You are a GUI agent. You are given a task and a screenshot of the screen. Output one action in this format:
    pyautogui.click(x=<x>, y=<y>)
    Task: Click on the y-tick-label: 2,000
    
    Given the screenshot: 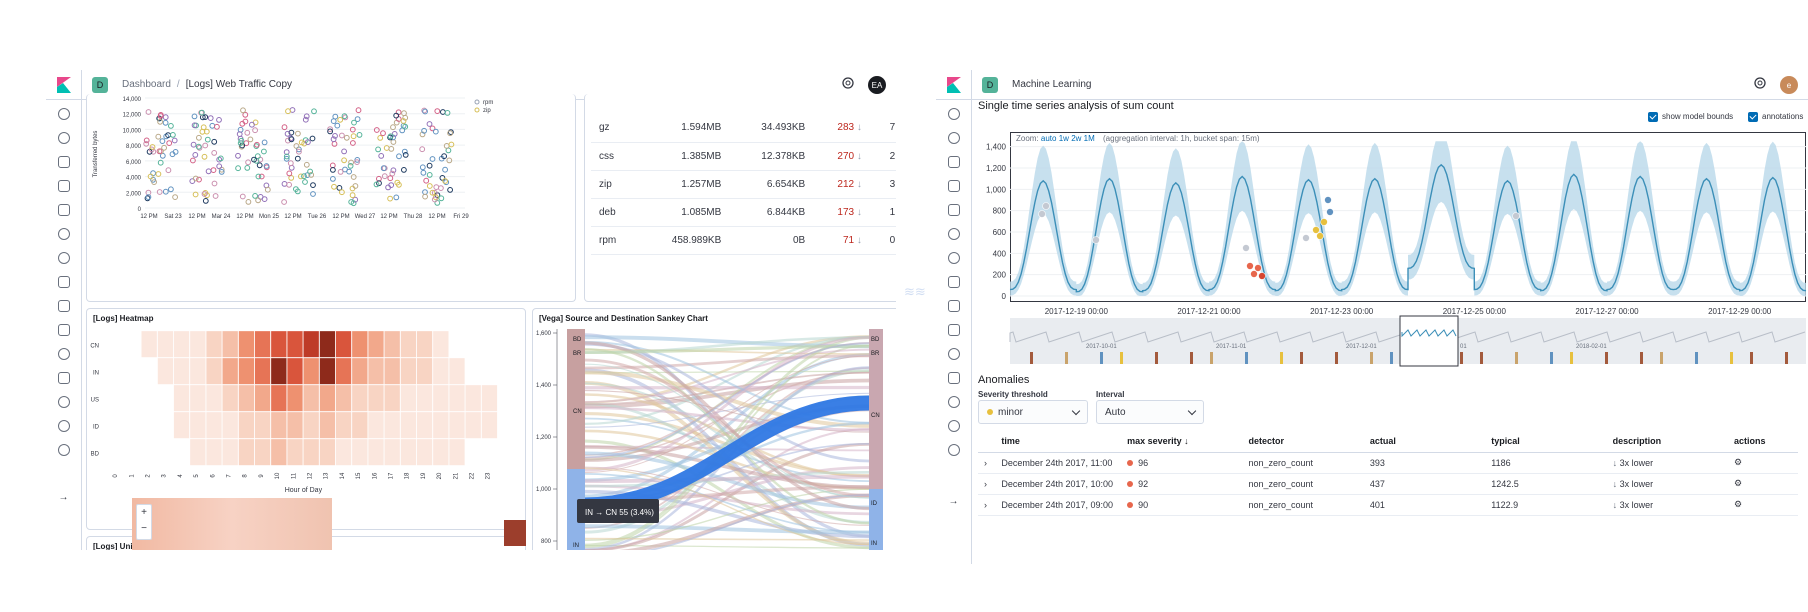 What is the action you would take?
    pyautogui.click(x=134, y=194)
    